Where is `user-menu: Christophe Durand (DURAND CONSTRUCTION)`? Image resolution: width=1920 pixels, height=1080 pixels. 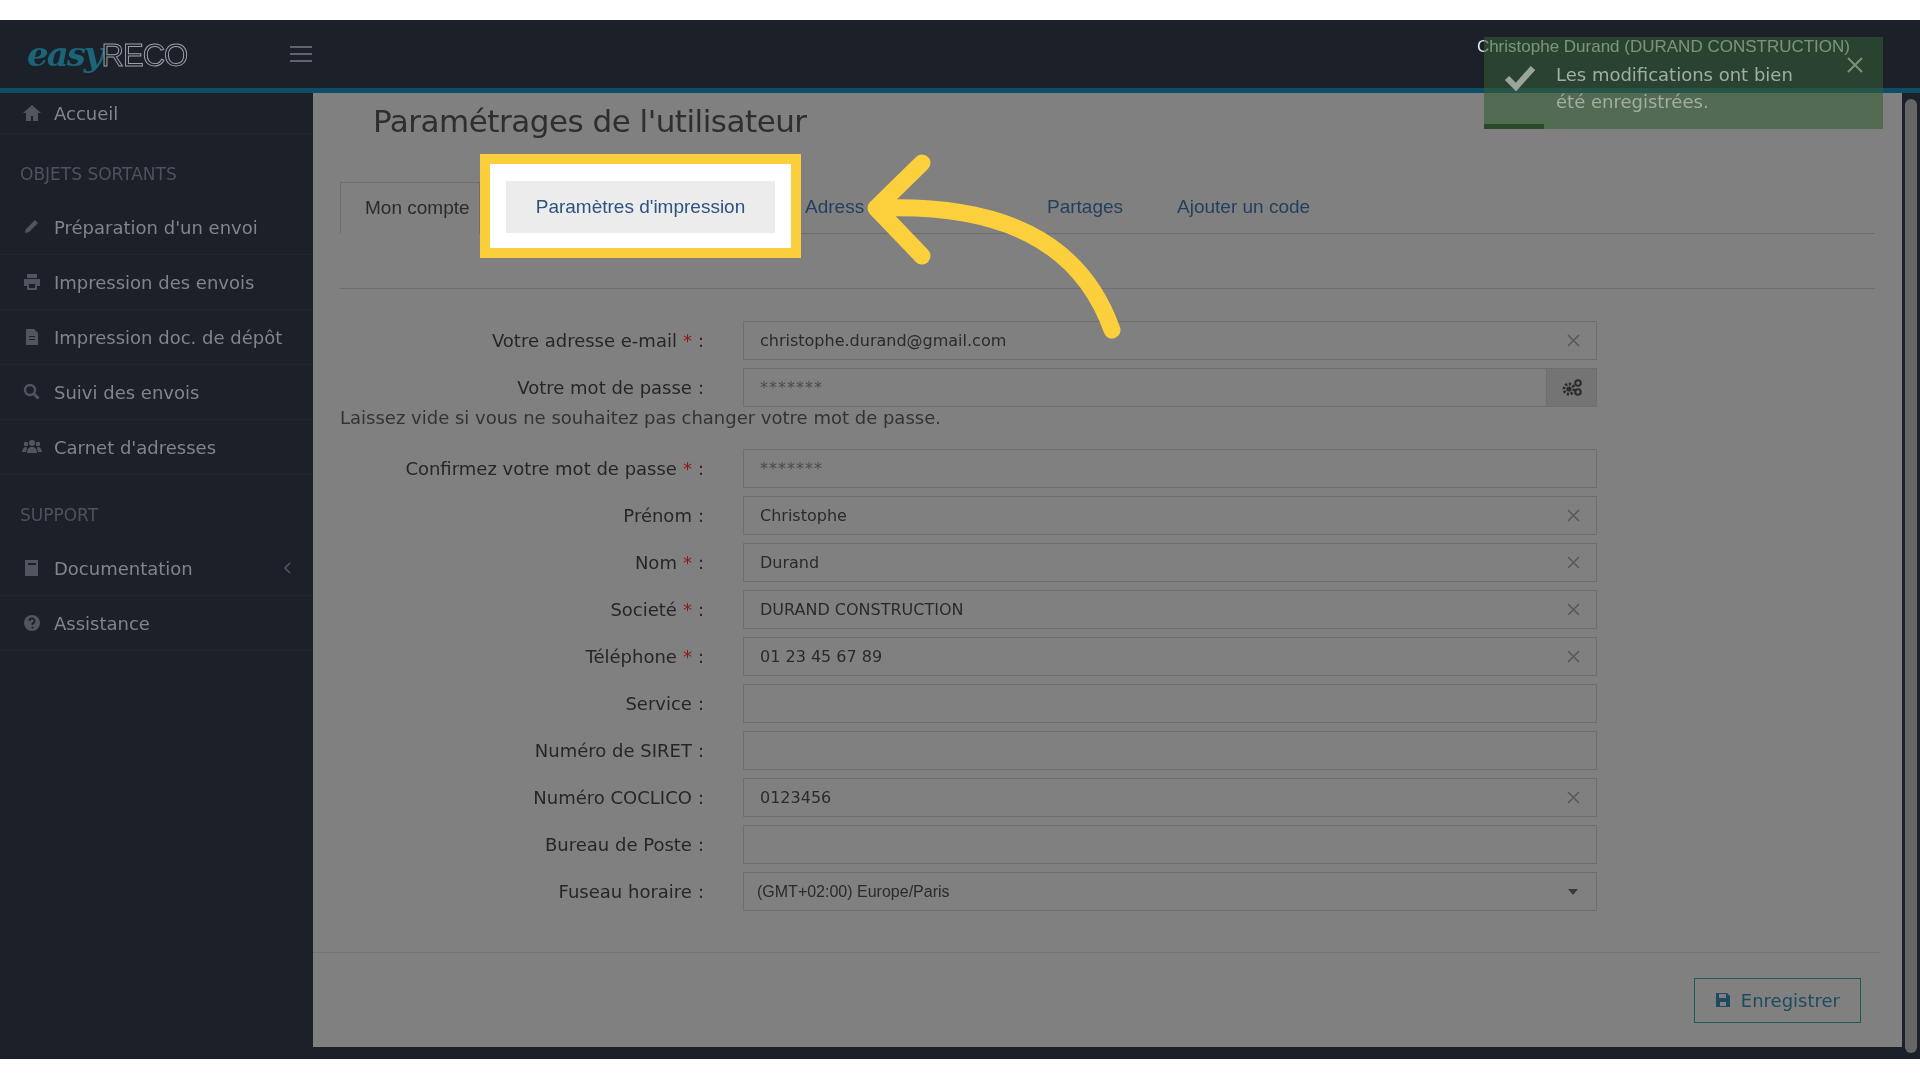
user-menu: Christophe Durand (DURAND CONSTRUCTION) is located at coordinates (1663, 47).